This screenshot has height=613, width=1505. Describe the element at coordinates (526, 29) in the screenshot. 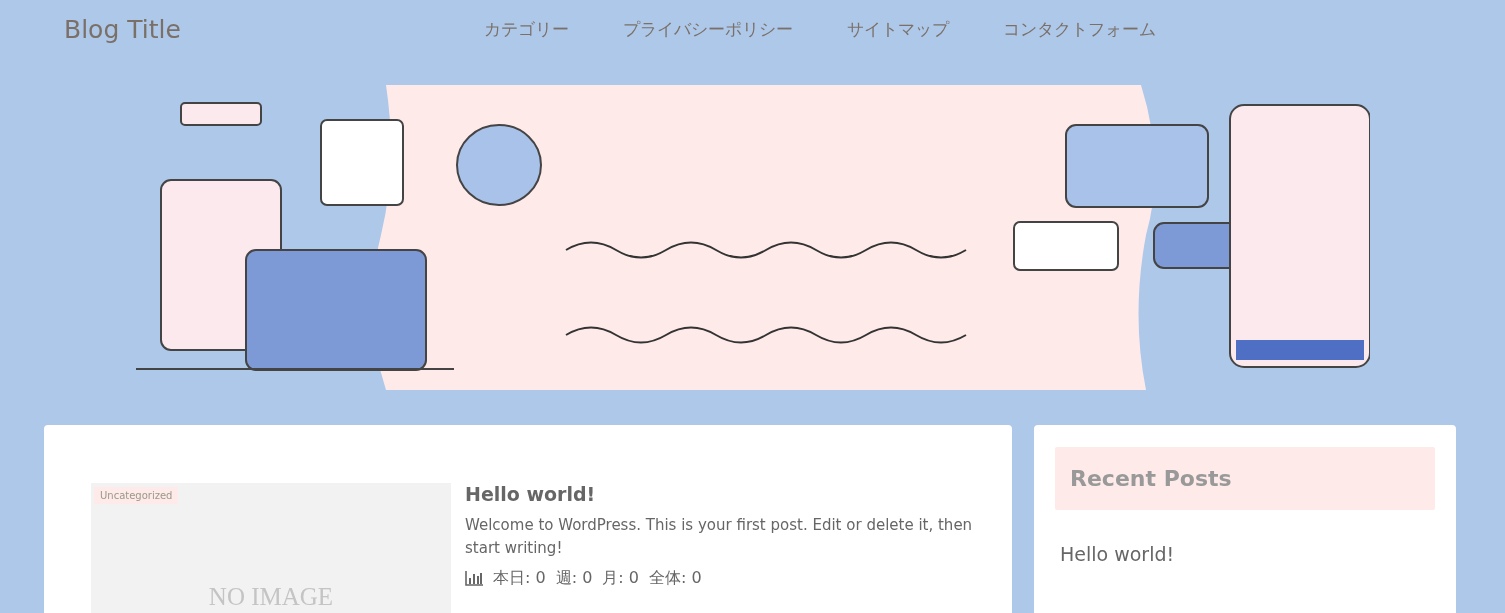

I see `nav-link: カテゴリー` at that location.